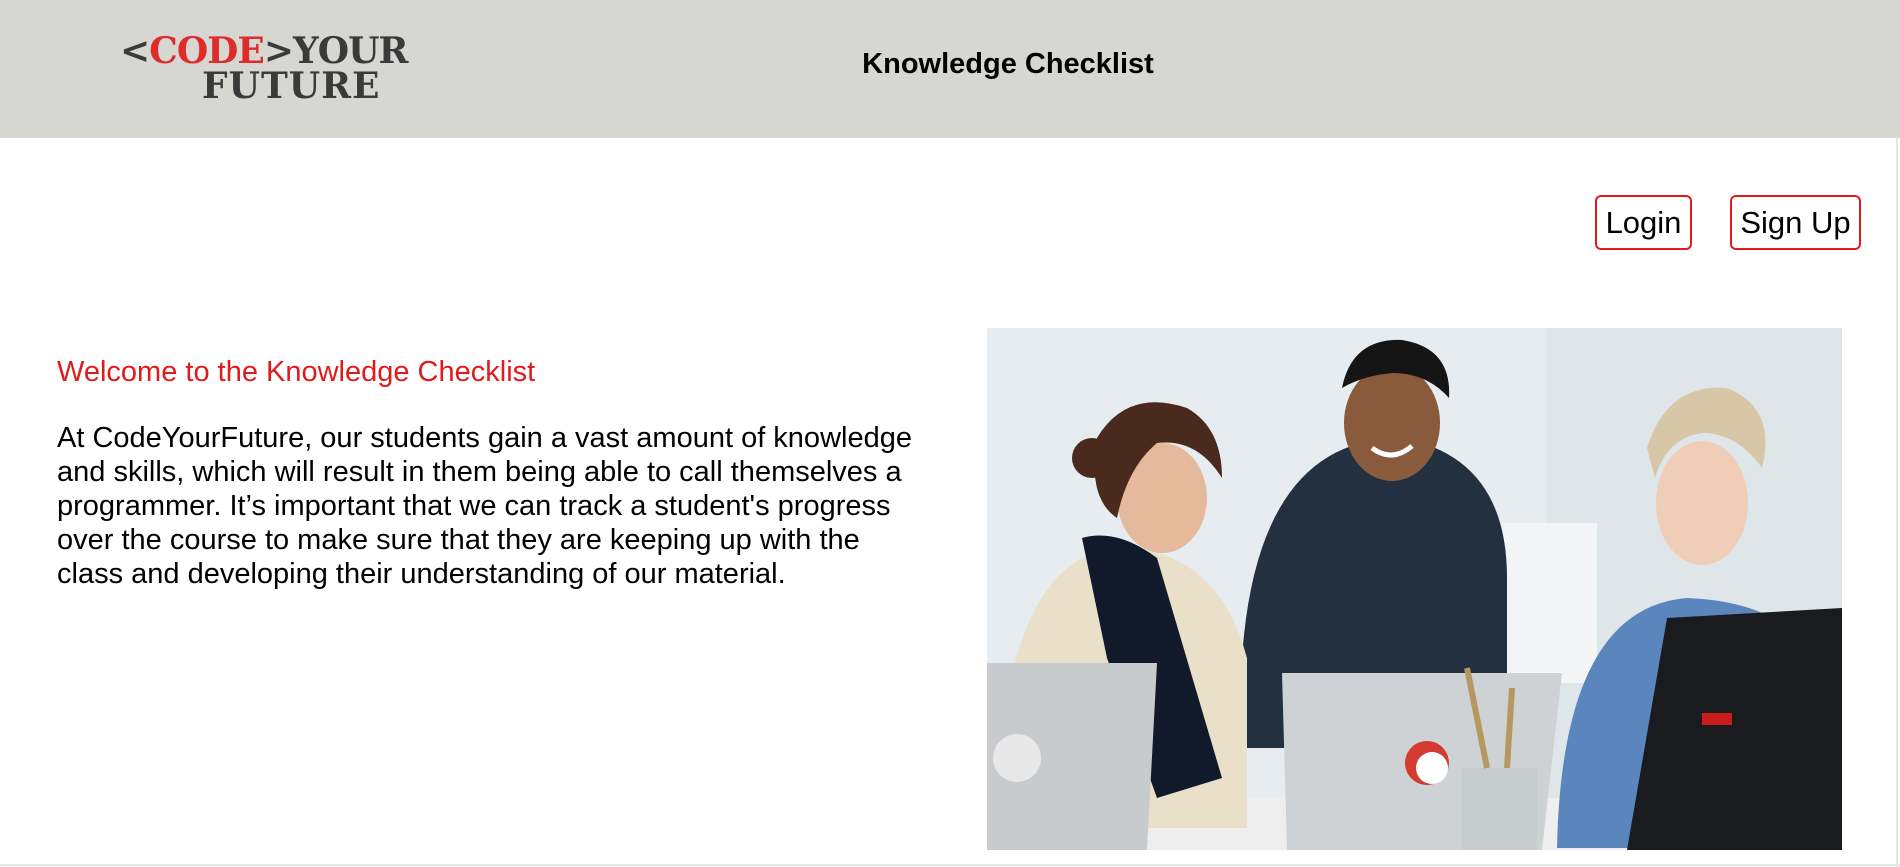  I want to click on signup-button: Sign Up, so click(1795, 222).